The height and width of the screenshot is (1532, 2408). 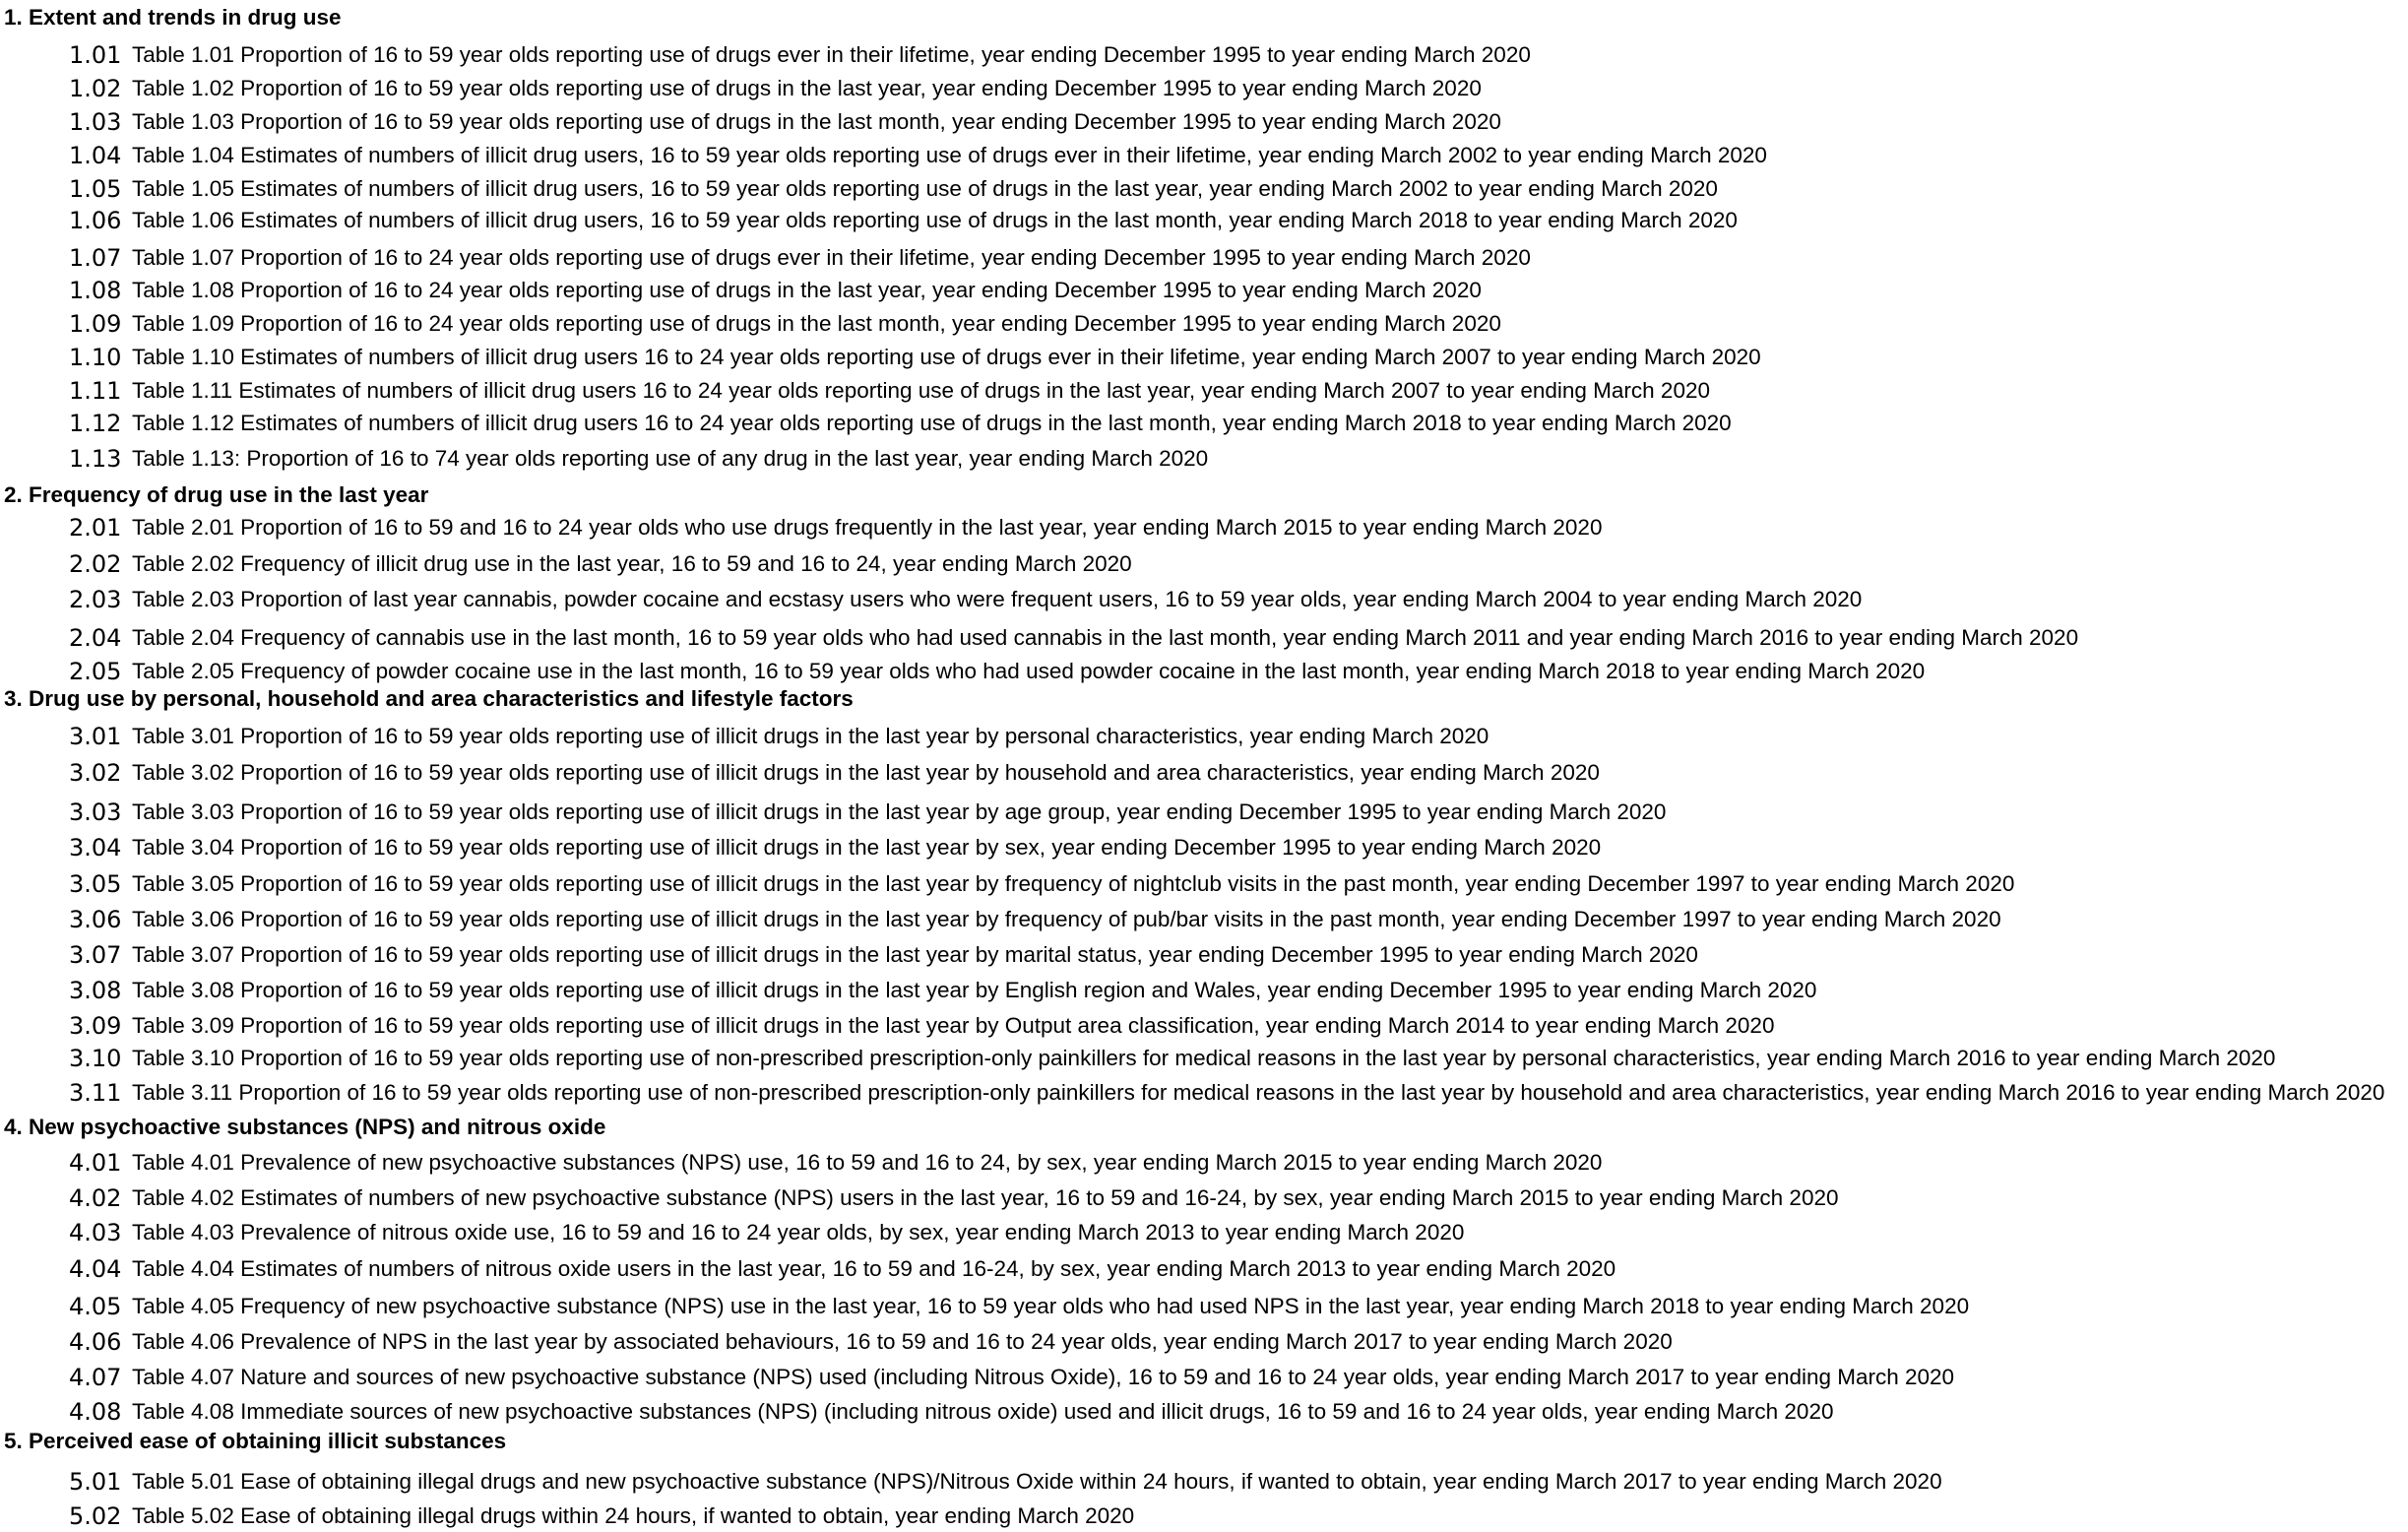 I want to click on section-heading-1: 1. Extent and trends in drug use, so click(x=173, y=17).